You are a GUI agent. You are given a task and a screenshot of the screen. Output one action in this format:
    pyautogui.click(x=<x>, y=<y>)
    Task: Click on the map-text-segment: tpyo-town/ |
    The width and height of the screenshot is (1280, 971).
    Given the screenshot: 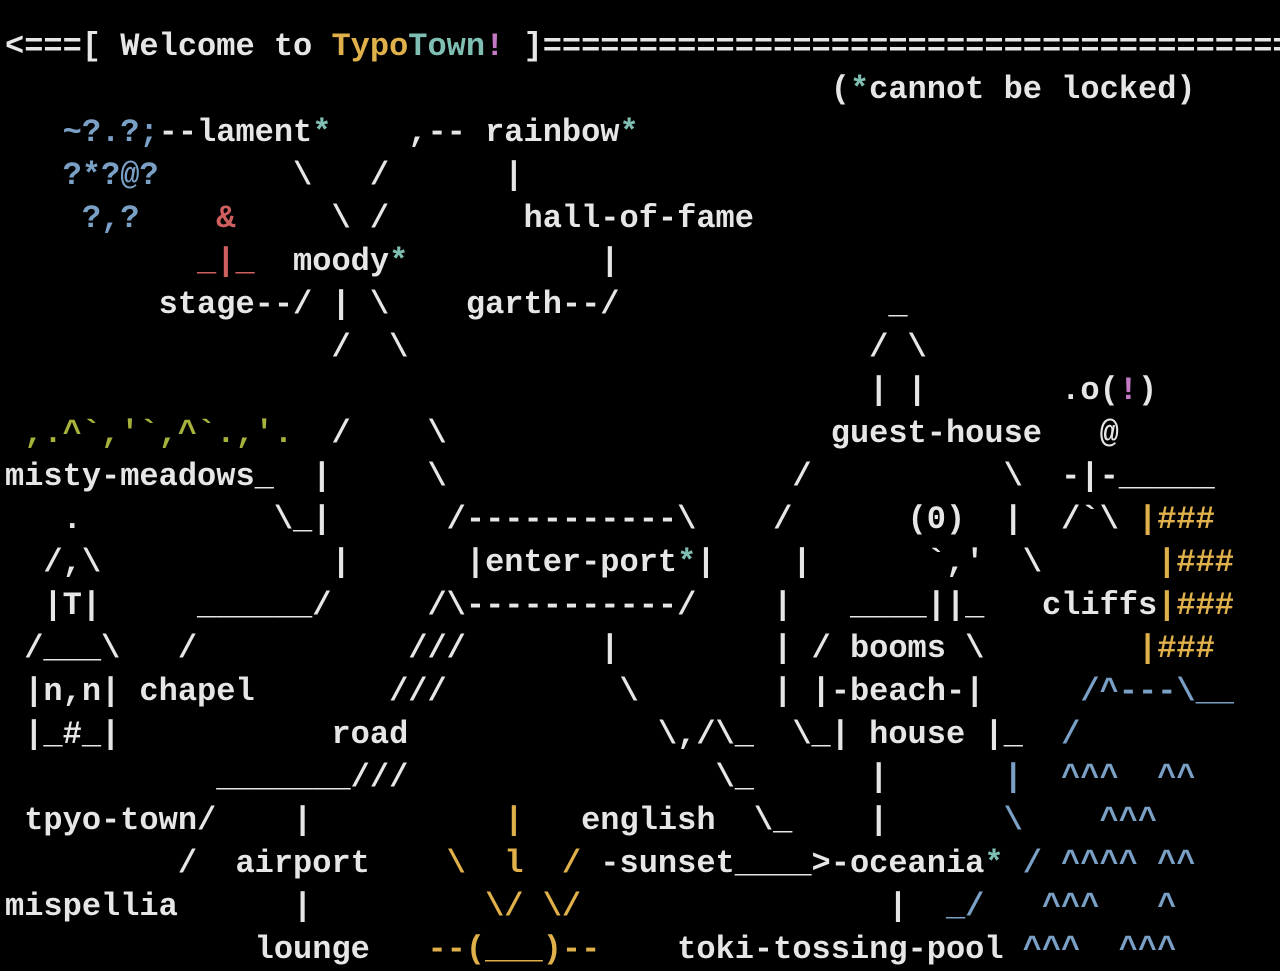 What is the action you would take?
    pyautogui.click(x=255, y=820)
    